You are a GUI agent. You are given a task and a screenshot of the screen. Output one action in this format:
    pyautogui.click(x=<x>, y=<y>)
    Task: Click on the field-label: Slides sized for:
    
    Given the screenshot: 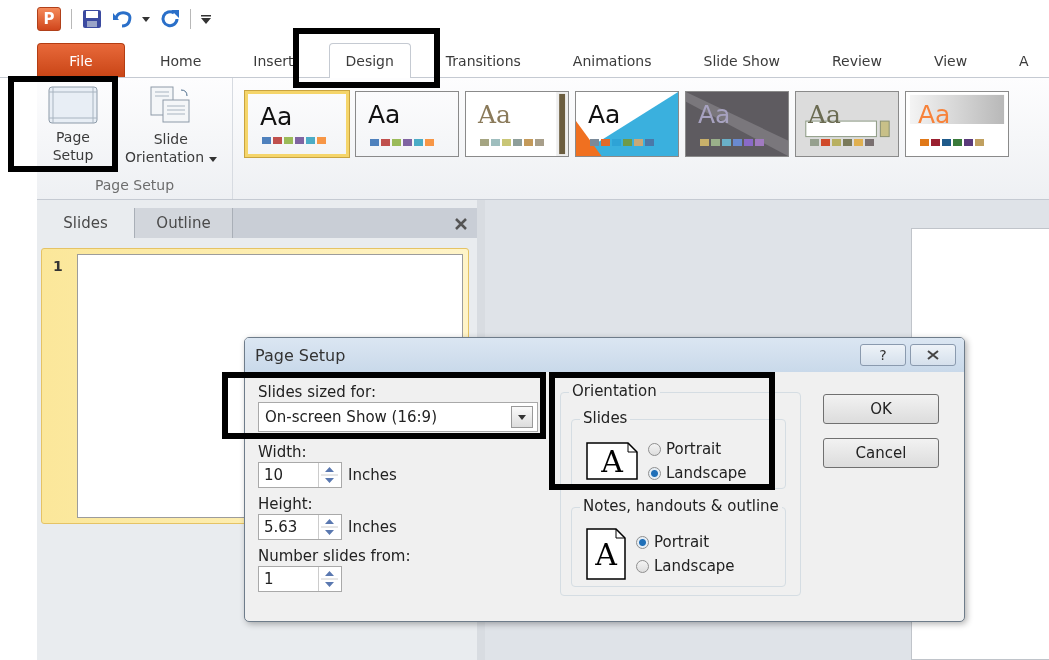 What is the action you would take?
    pyautogui.click(x=317, y=392)
    